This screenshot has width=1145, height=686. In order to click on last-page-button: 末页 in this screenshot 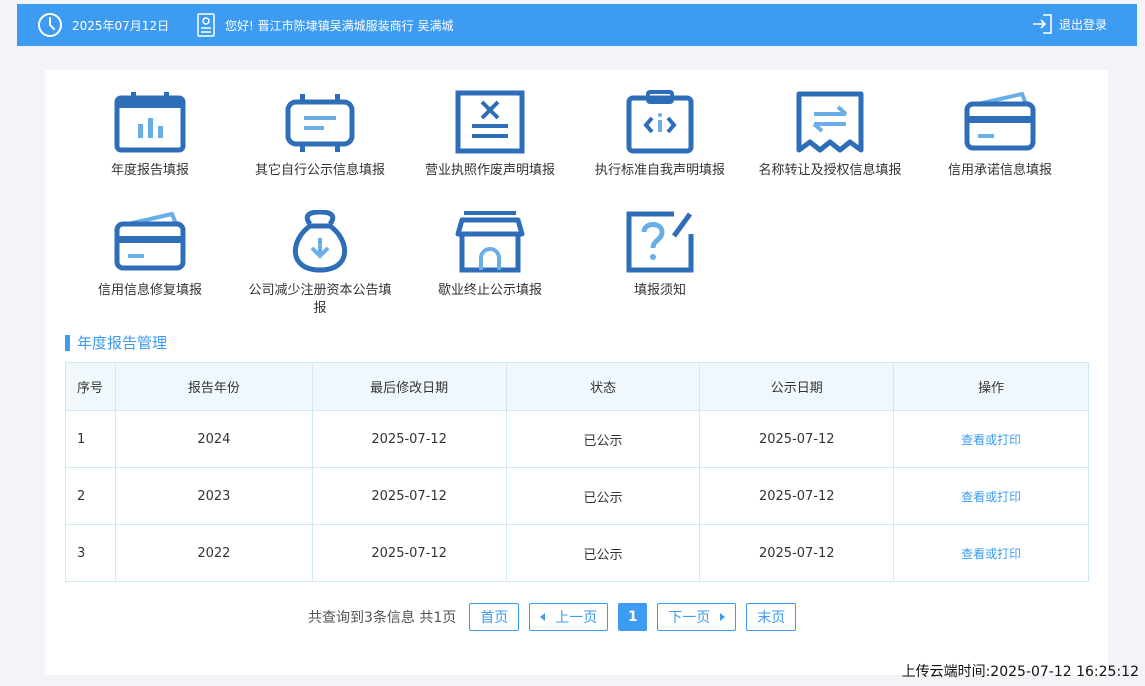, I will do `click(771, 617)`.